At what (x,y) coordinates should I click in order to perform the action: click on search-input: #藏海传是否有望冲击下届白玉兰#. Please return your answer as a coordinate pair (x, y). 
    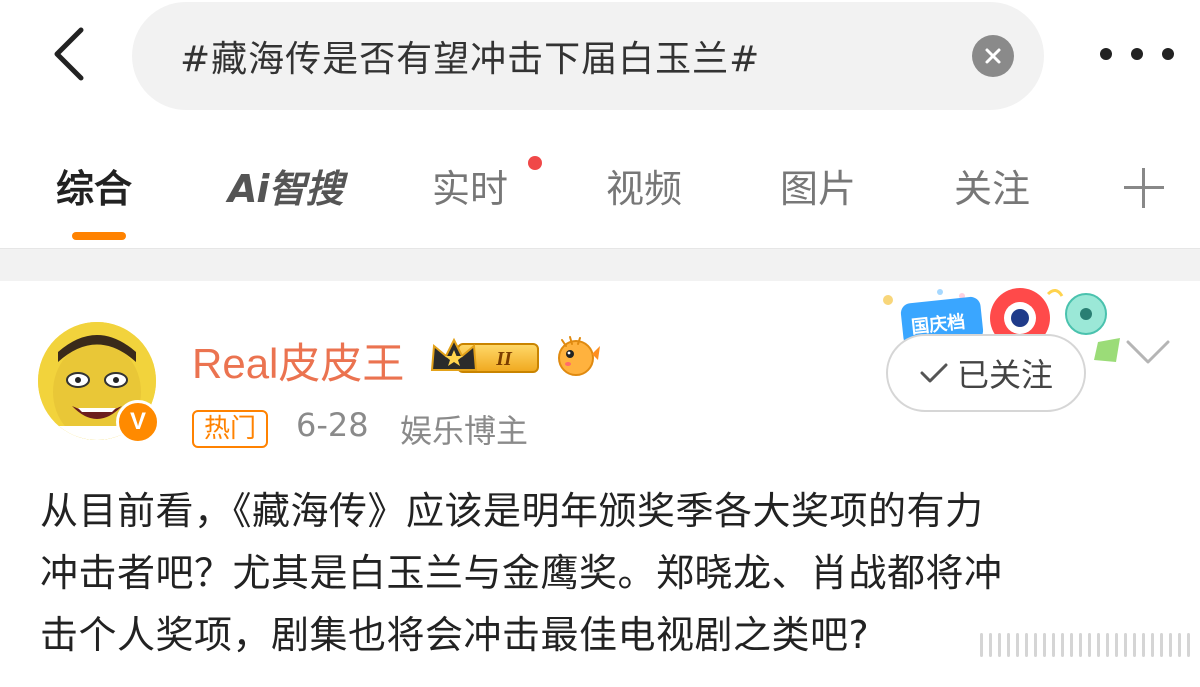
    Looking at the image, I should click on (588, 56).